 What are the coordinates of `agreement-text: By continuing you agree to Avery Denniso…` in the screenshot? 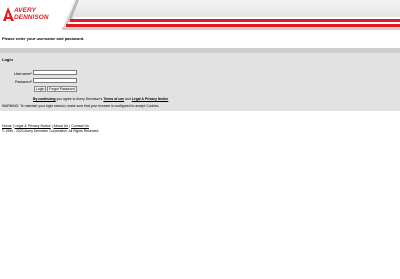 It's located at (100, 99).